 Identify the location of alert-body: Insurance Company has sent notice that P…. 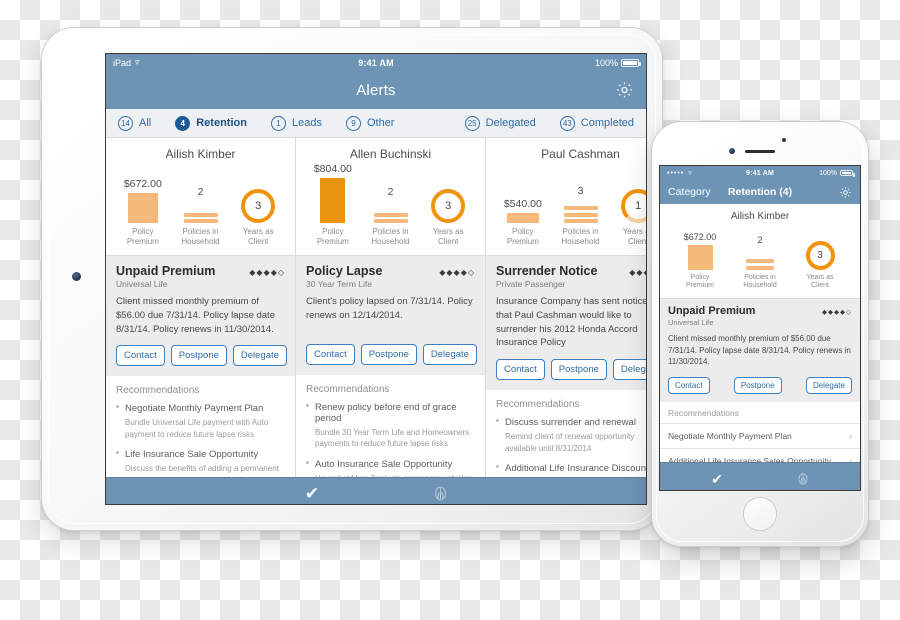
(571, 322).